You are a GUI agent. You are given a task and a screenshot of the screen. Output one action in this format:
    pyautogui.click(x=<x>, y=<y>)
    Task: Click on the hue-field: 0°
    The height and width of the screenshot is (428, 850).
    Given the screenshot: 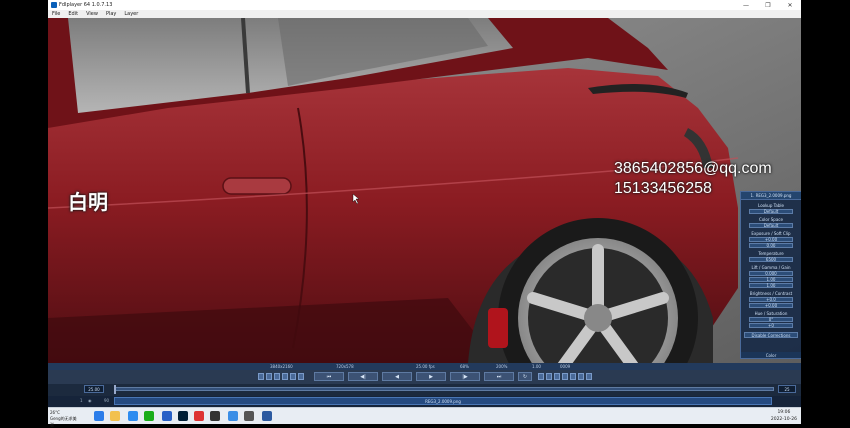 What is the action you would take?
    pyautogui.click(x=771, y=319)
    